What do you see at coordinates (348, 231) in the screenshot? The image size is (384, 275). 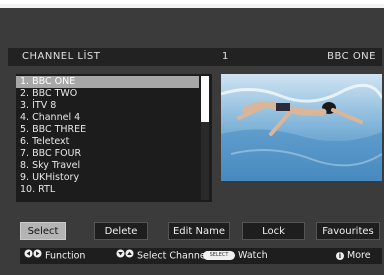 I see `favourites-button: Favourites` at bounding box center [348, 231].